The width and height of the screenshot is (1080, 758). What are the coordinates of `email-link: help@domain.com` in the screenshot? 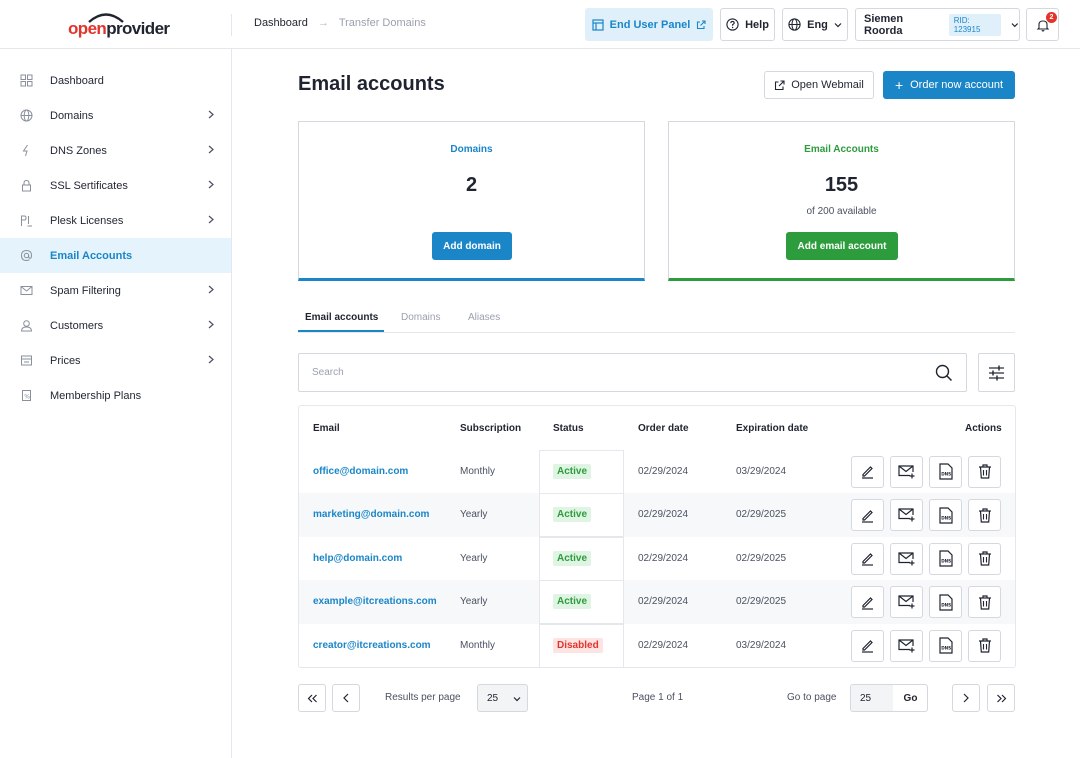 It's located at (357, 558).